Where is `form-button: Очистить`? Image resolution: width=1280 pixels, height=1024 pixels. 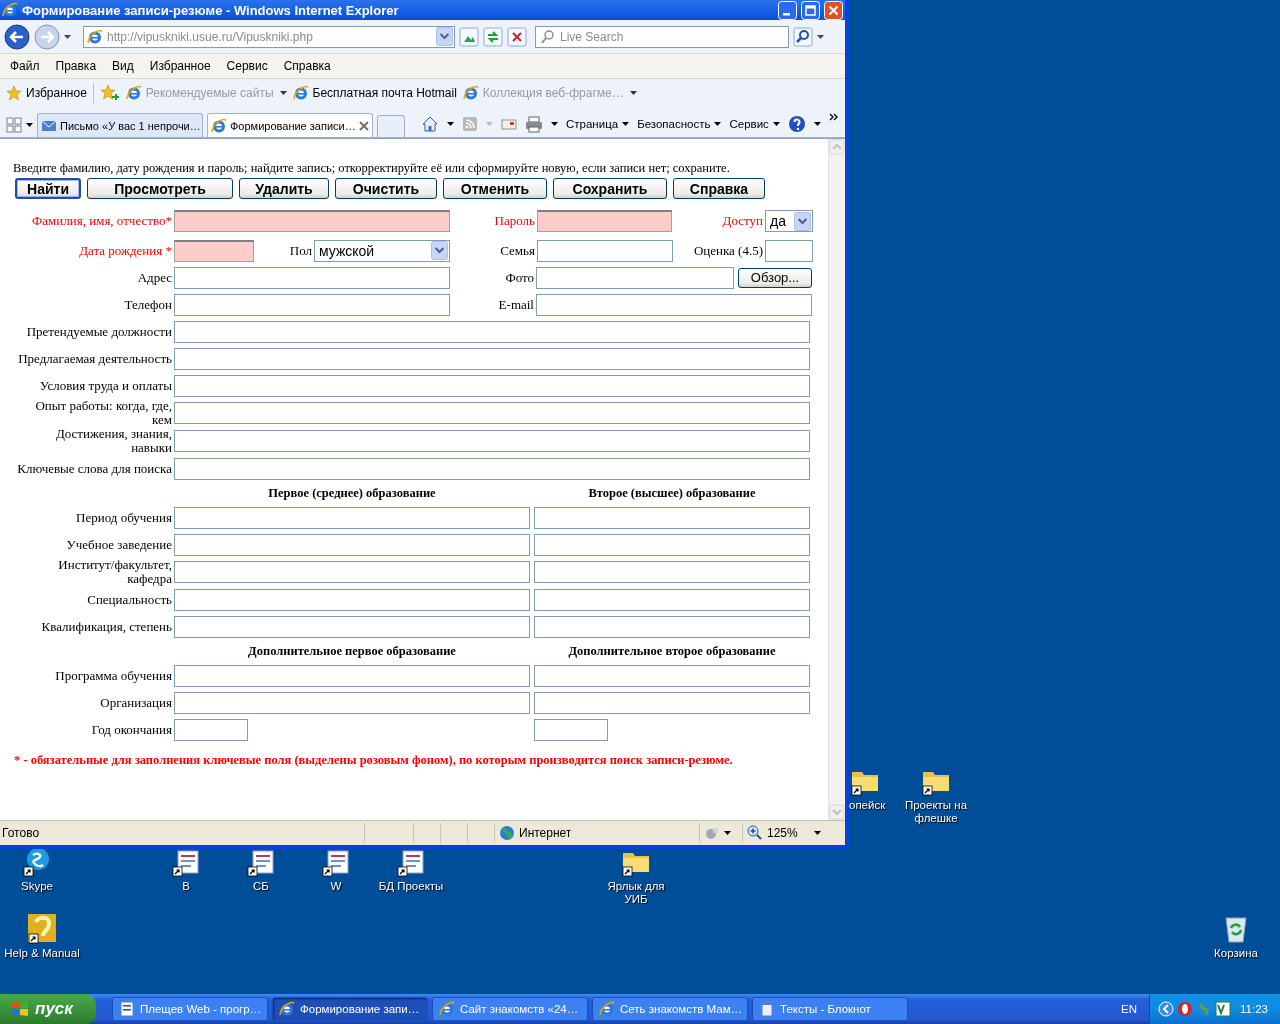
form-button: Очистить is located at coordinates (386, 188).